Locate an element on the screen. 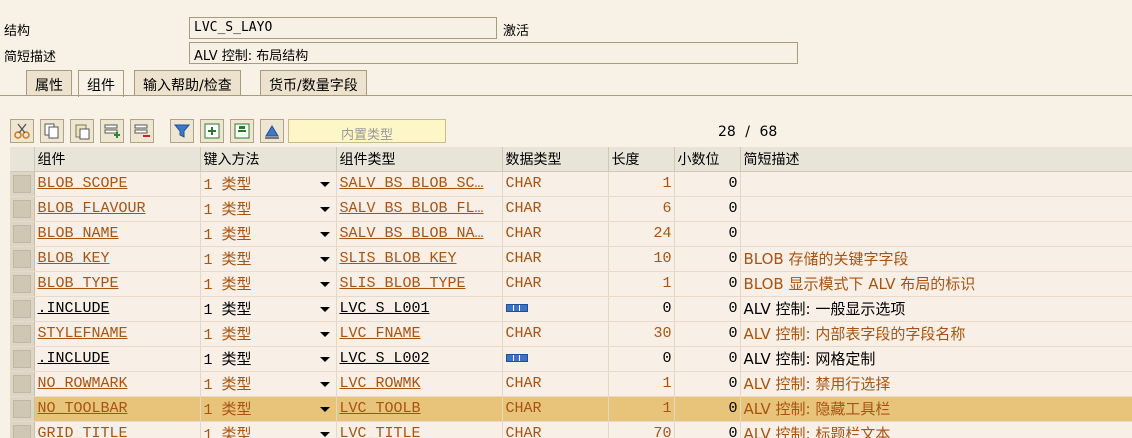 The width and height of the screenshot is (1132, 438). select-all-header is located at coordinates (22, 159).